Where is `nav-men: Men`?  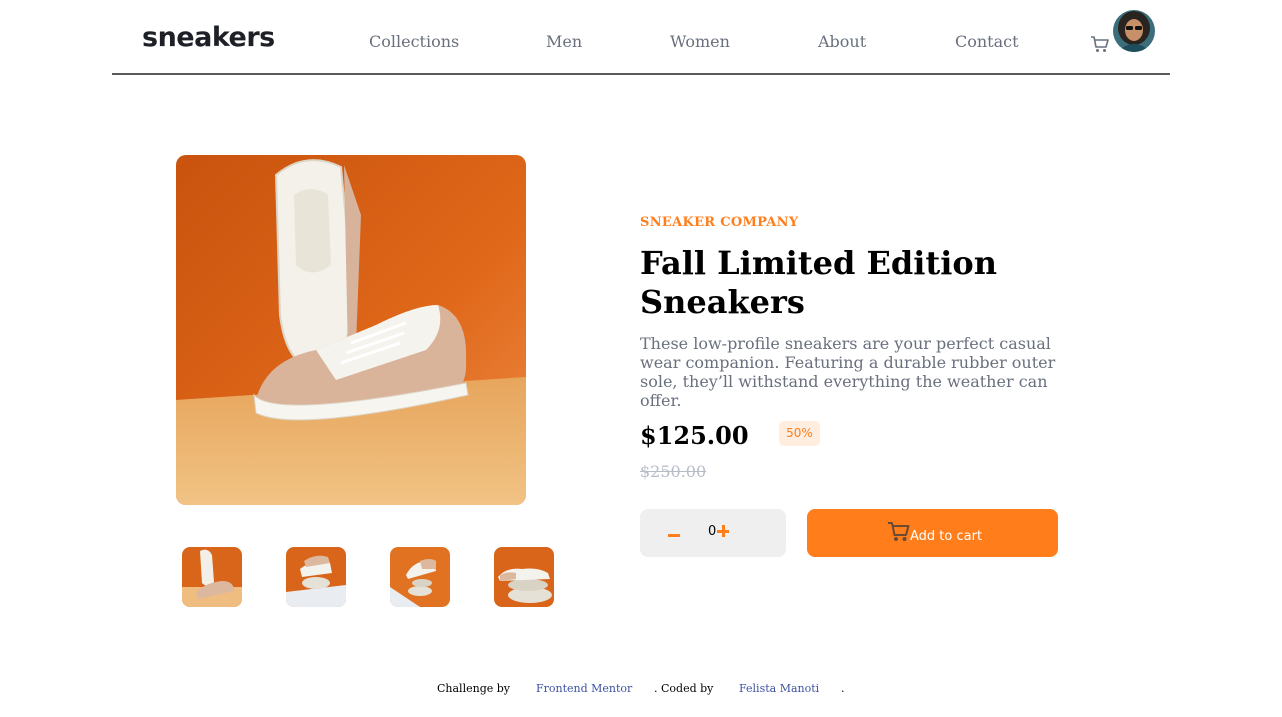
nav-men: Men is located at coordinates (564, 41).